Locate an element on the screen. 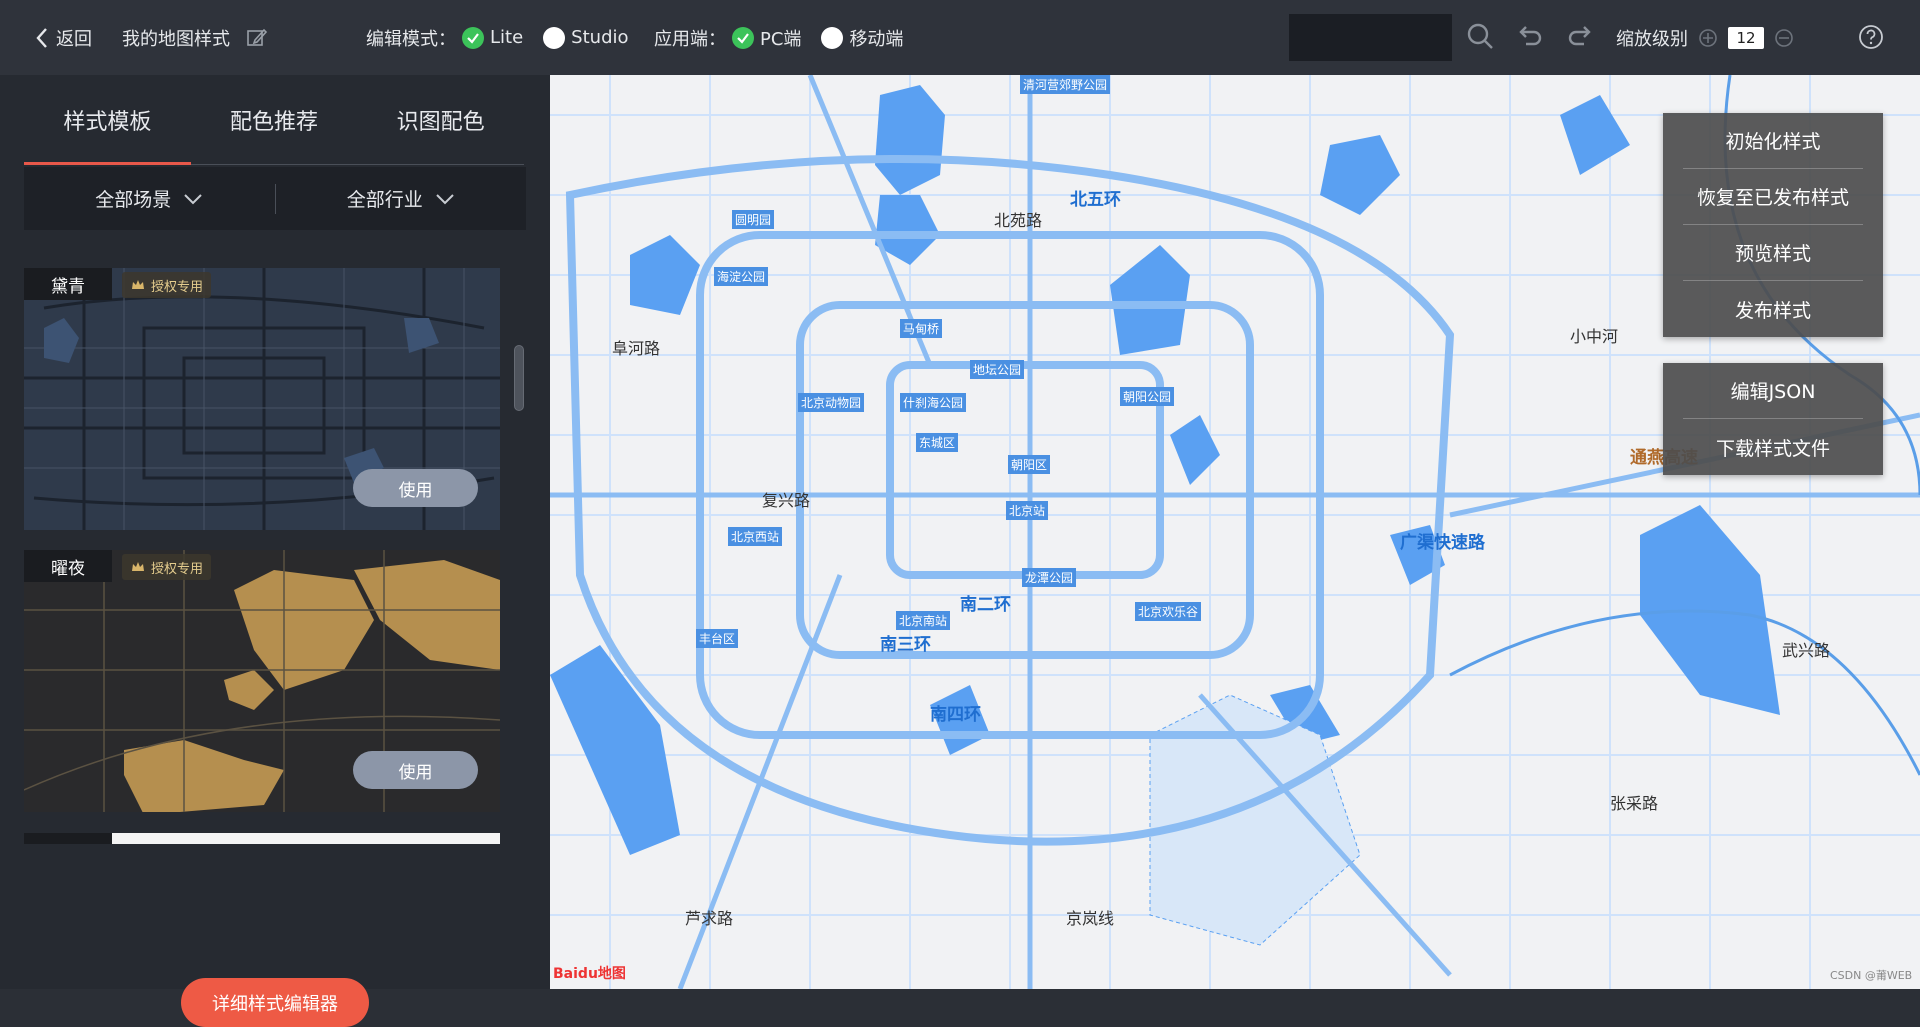 The image size is (1920, 1027). sidebar-scrollbar is located at coordinates (519, 378).